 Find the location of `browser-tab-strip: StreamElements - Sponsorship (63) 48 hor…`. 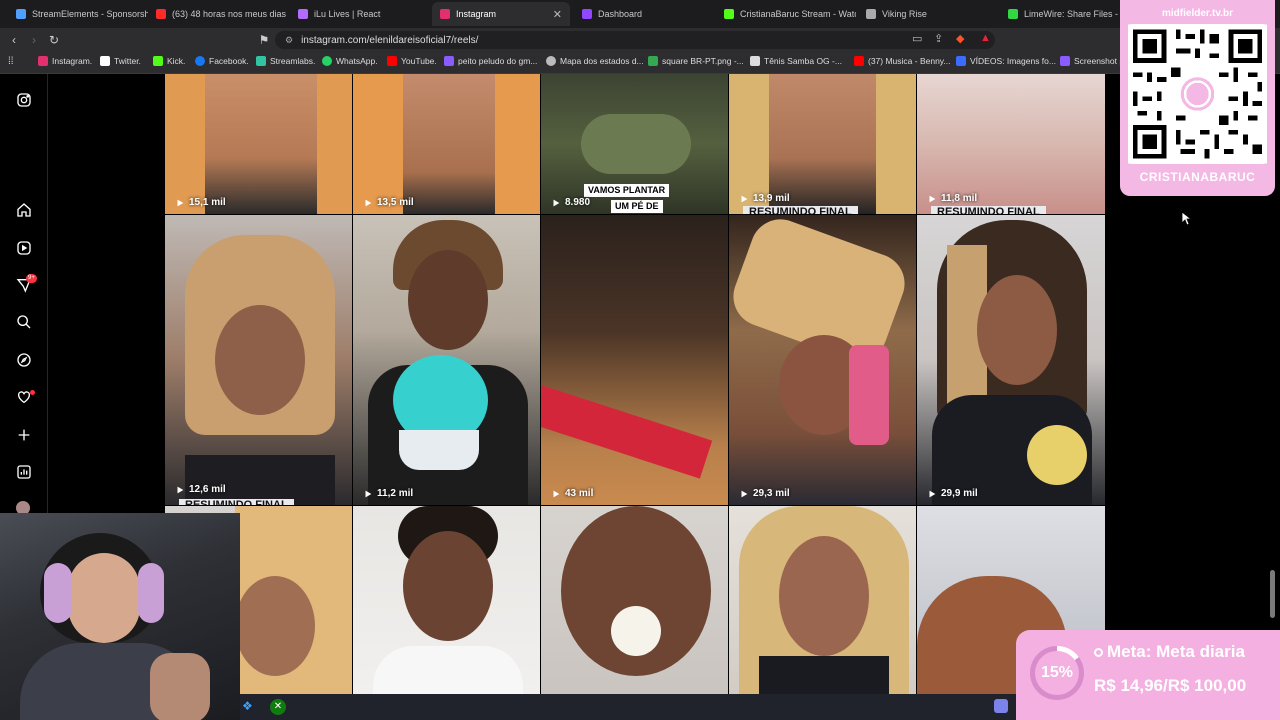

browser-tab-strip: StreamElements - Sponsorship (63) 48 hor… is located at coordinates (640, 14).